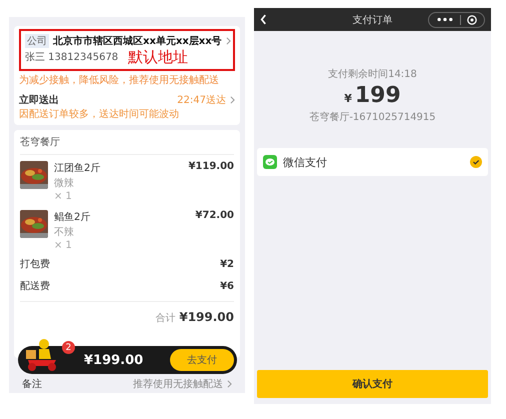  Describe the element at coordinates (39, 100) in the screenshot. I see `delivery-label: 立即送出` at that location.